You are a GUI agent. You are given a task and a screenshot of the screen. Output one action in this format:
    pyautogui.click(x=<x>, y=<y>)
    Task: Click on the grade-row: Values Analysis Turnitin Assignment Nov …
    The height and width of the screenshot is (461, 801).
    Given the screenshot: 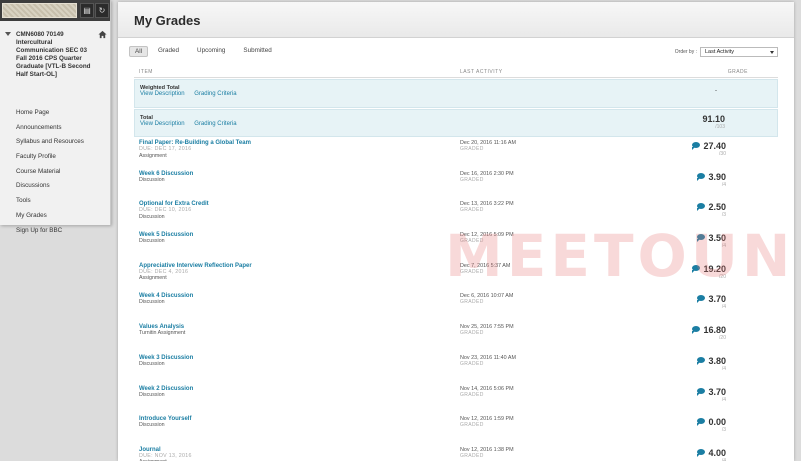 What is the action you would take?
    pyautogui.click(x=456, y=337)
    